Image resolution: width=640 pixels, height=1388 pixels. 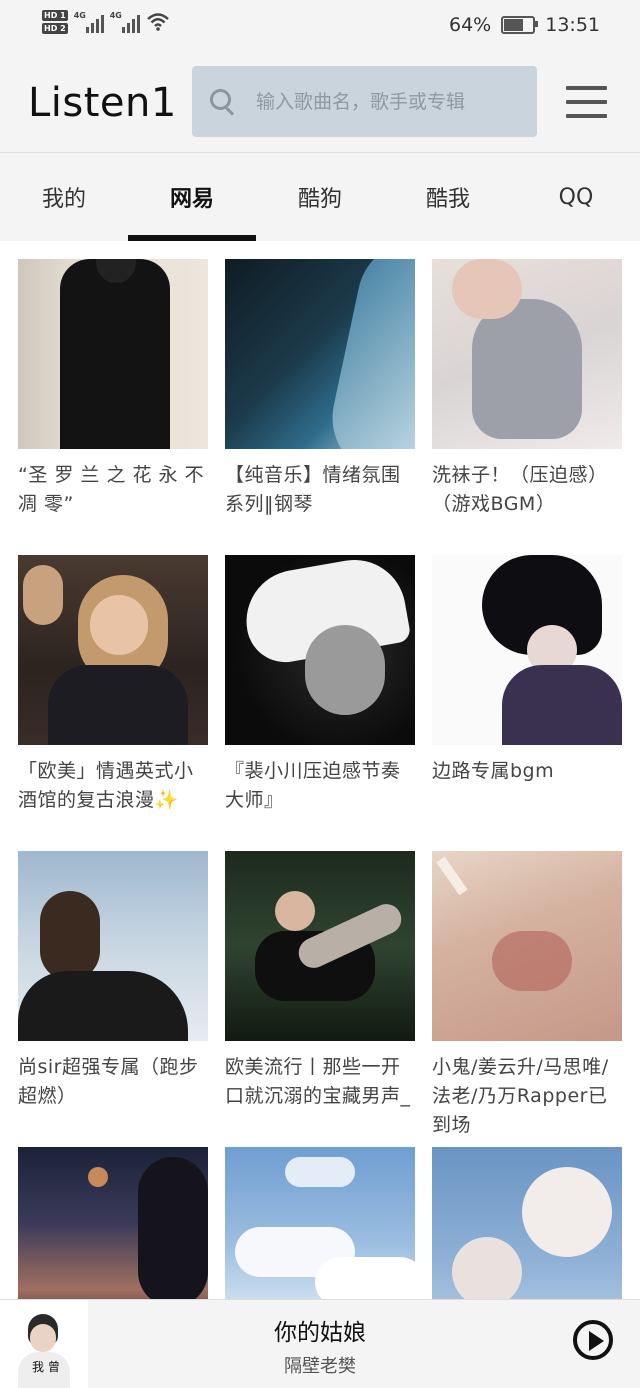 I want to click on status-left: HD 1 HD 2 4G 4G, so click(x=106, y=22).